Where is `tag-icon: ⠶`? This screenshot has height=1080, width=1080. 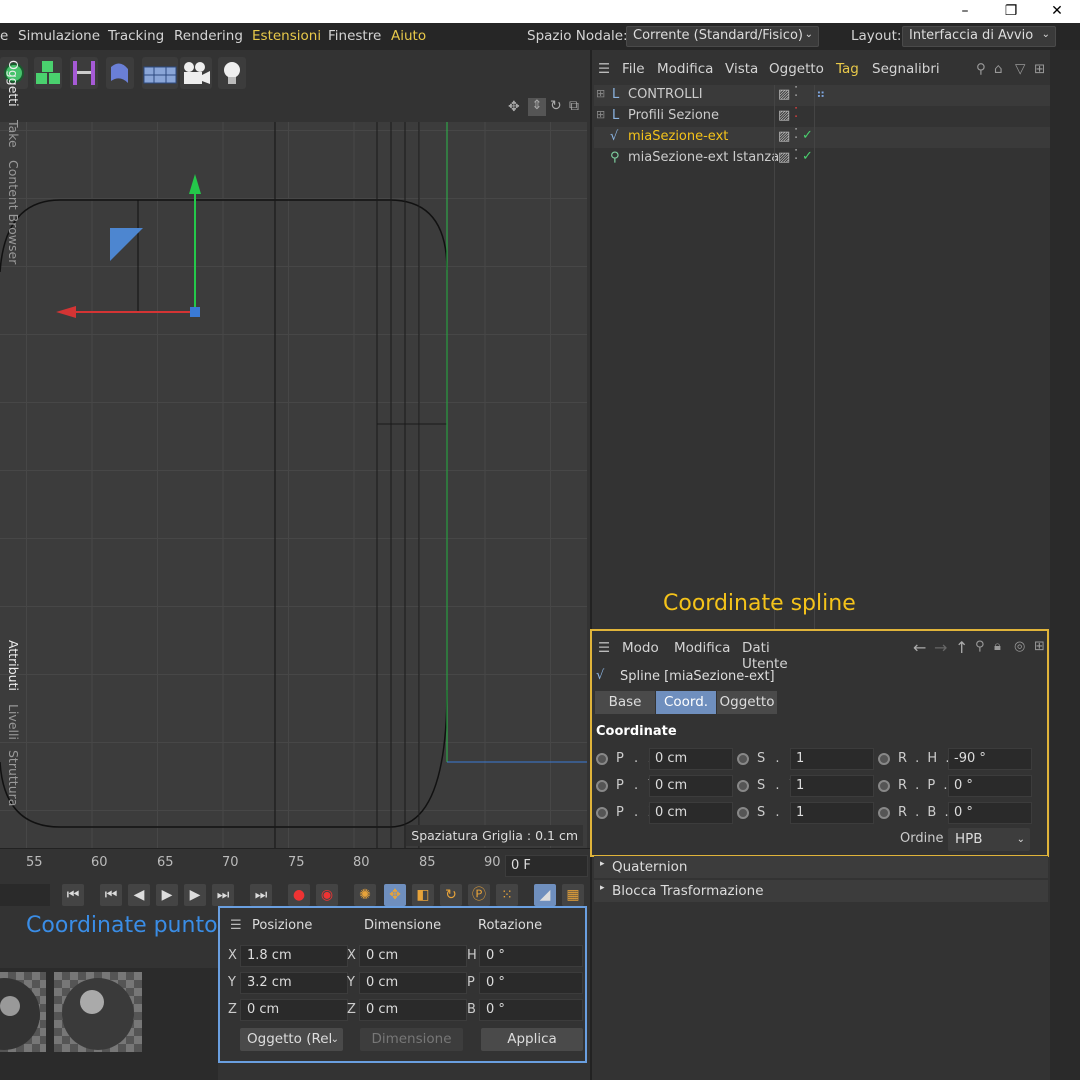 tag-icon: ⠶ is located at coordinates (821, 94).